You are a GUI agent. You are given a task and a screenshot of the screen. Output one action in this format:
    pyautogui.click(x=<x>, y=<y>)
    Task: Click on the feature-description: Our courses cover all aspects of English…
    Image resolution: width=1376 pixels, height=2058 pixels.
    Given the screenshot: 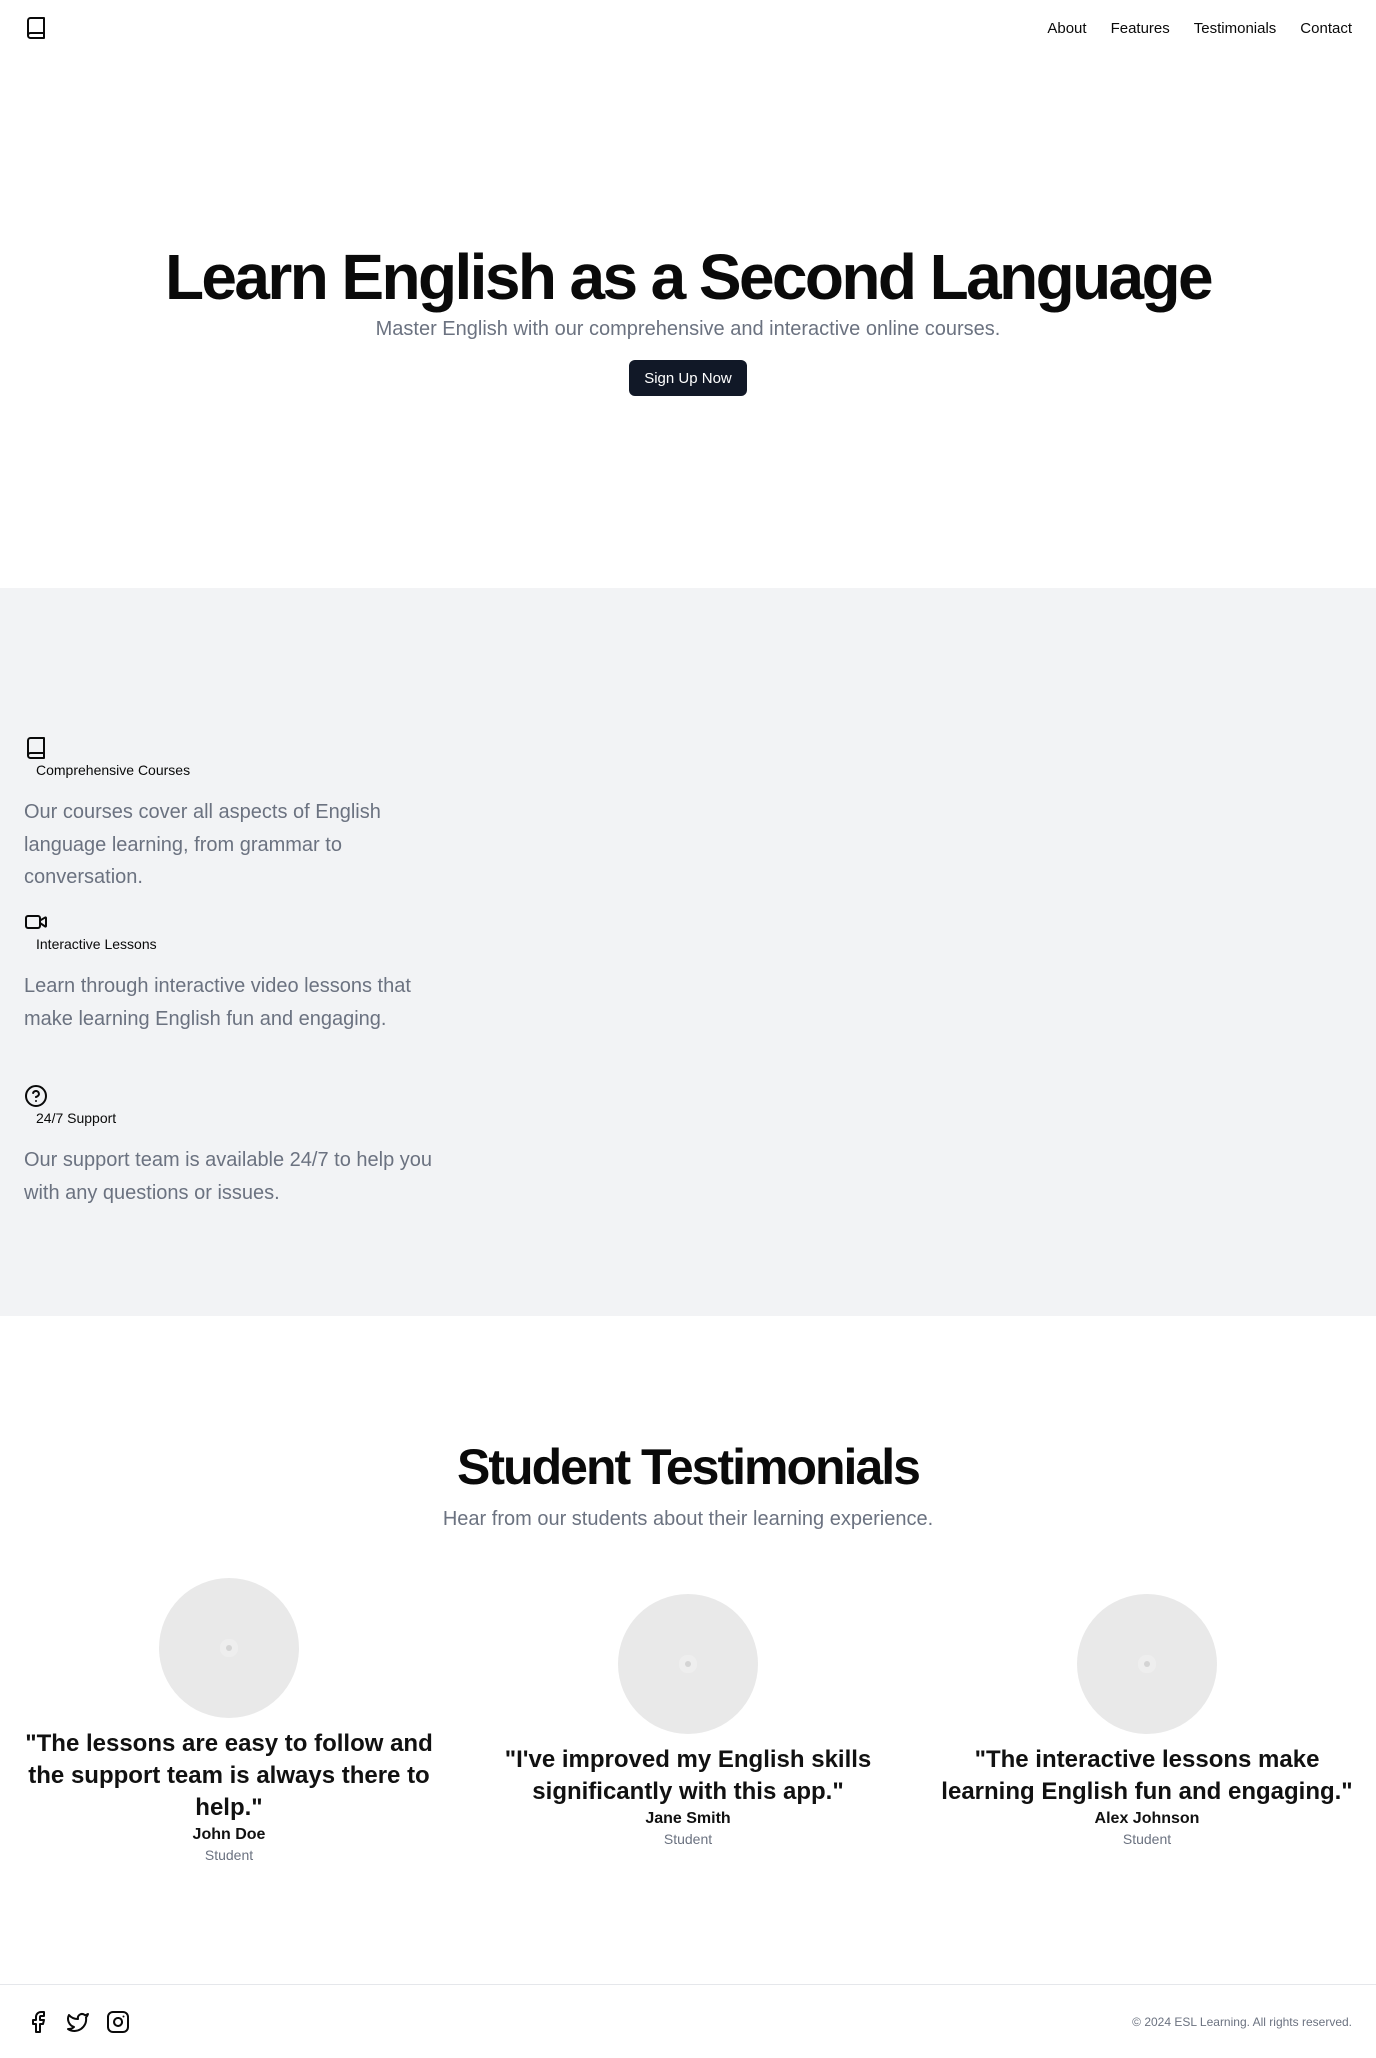 What is the action you would take?
    pyautogui.click(x=202, y=844)
    